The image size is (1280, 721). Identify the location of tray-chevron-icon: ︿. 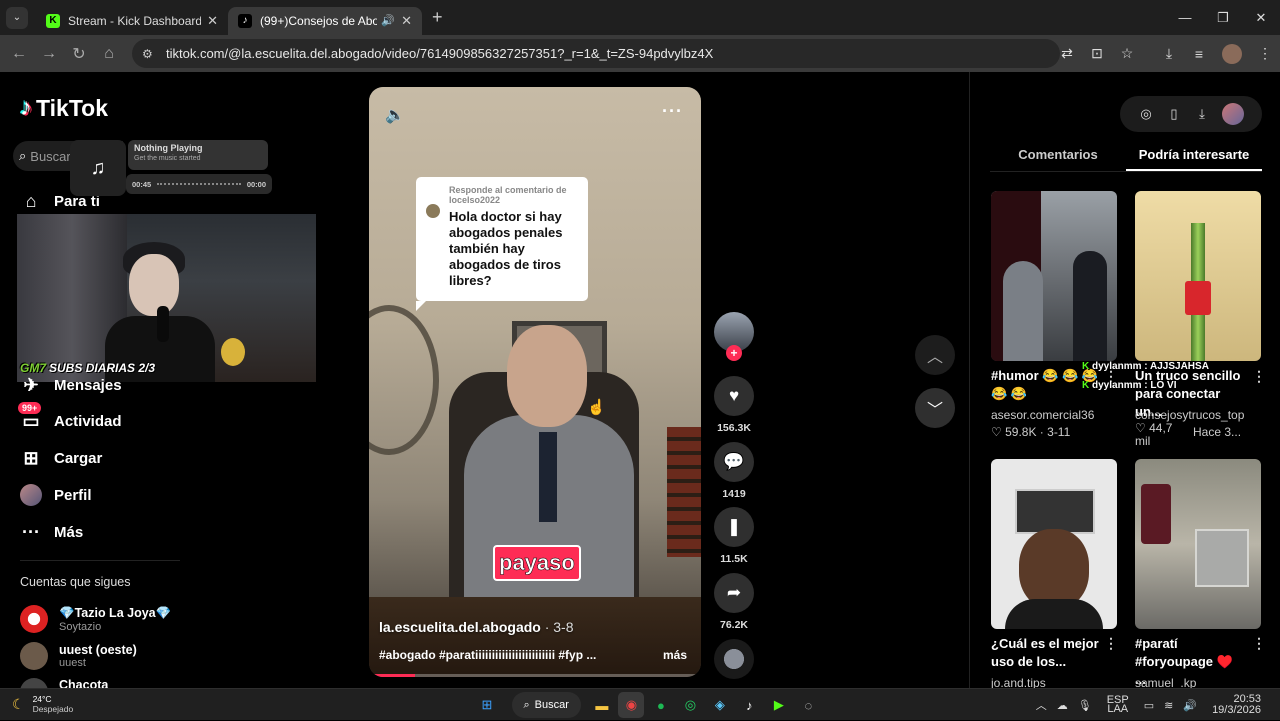
(1041, 705).